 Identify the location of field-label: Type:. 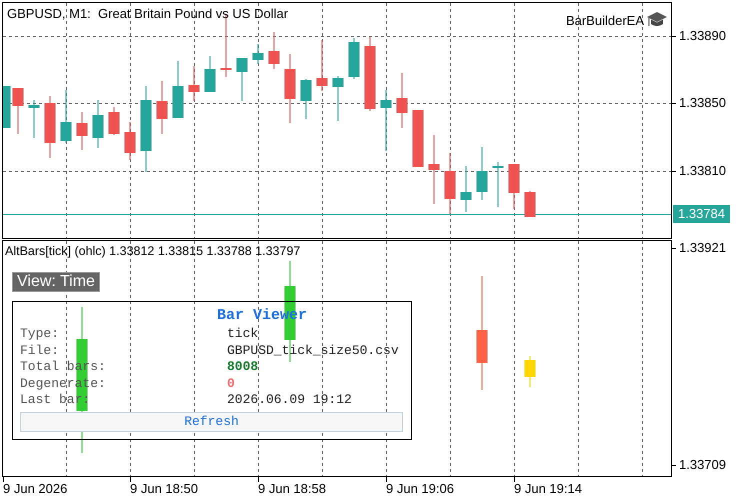
(40, 334).